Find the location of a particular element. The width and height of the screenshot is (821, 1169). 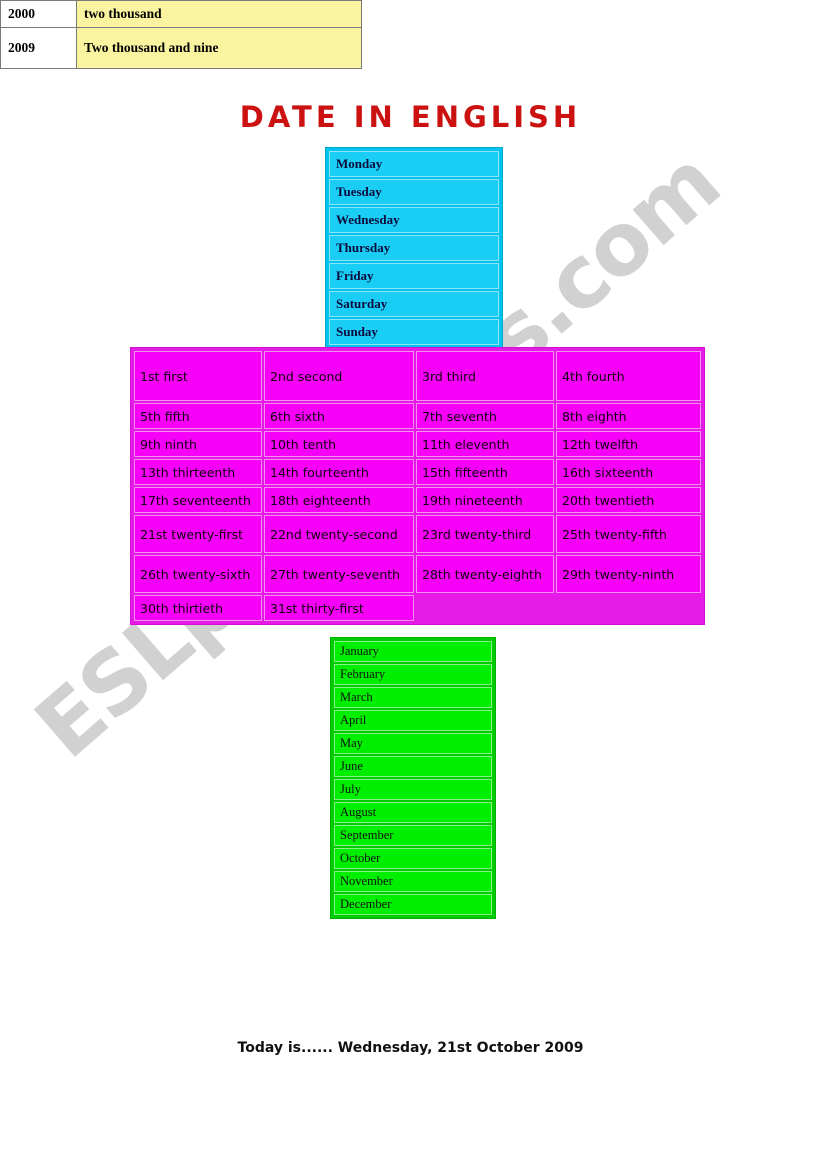

table-row: 2009 Two thousand and nine is located at coordinates (181, 48).